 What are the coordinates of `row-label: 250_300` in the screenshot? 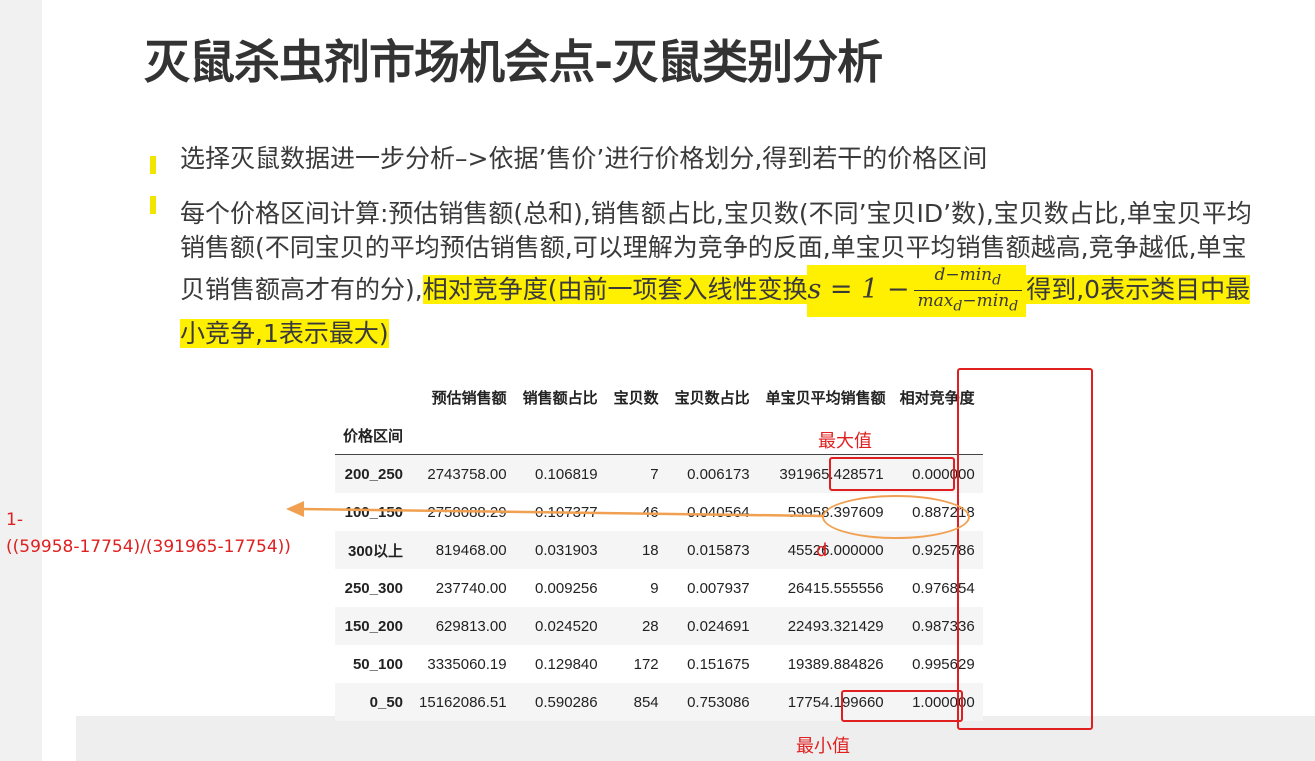 It's located at (374, 588).